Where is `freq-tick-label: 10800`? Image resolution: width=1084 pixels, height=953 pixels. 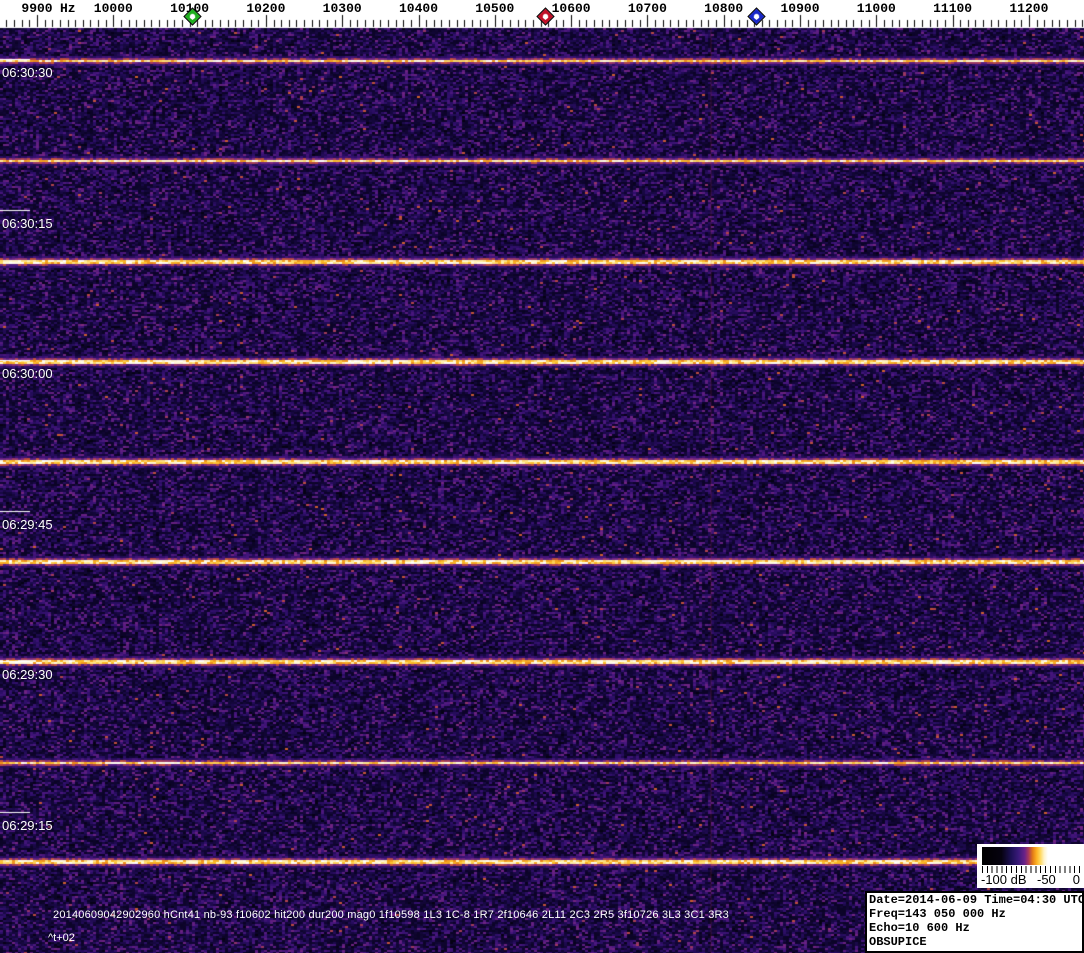 freq-tick-label: 10800 is located at coordinates (724, 8).